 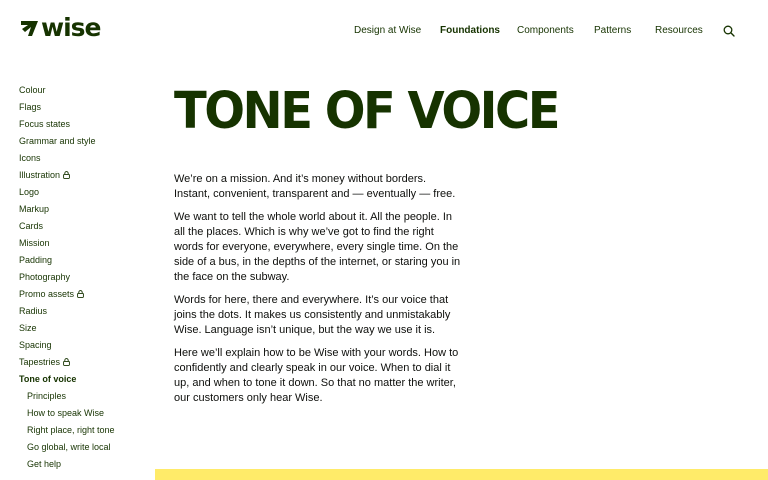 I want to click on sidebar-item-label: Tapestries, so click(x=40, y=362).